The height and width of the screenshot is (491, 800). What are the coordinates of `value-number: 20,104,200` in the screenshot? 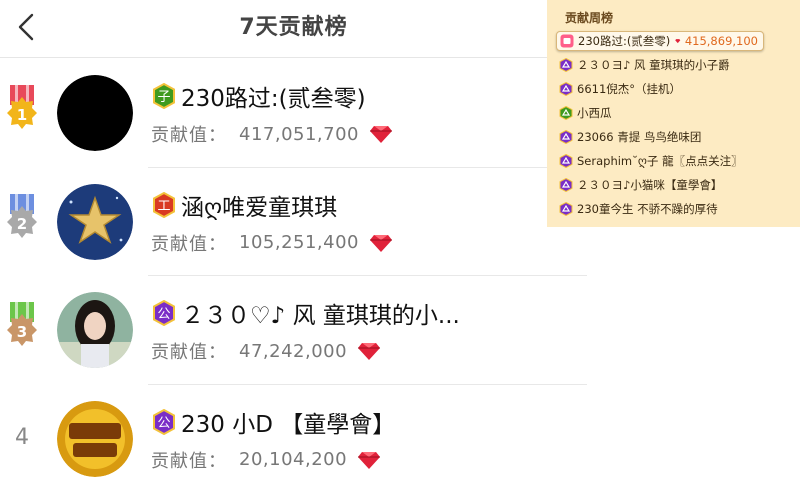 It's located at (293, 459).